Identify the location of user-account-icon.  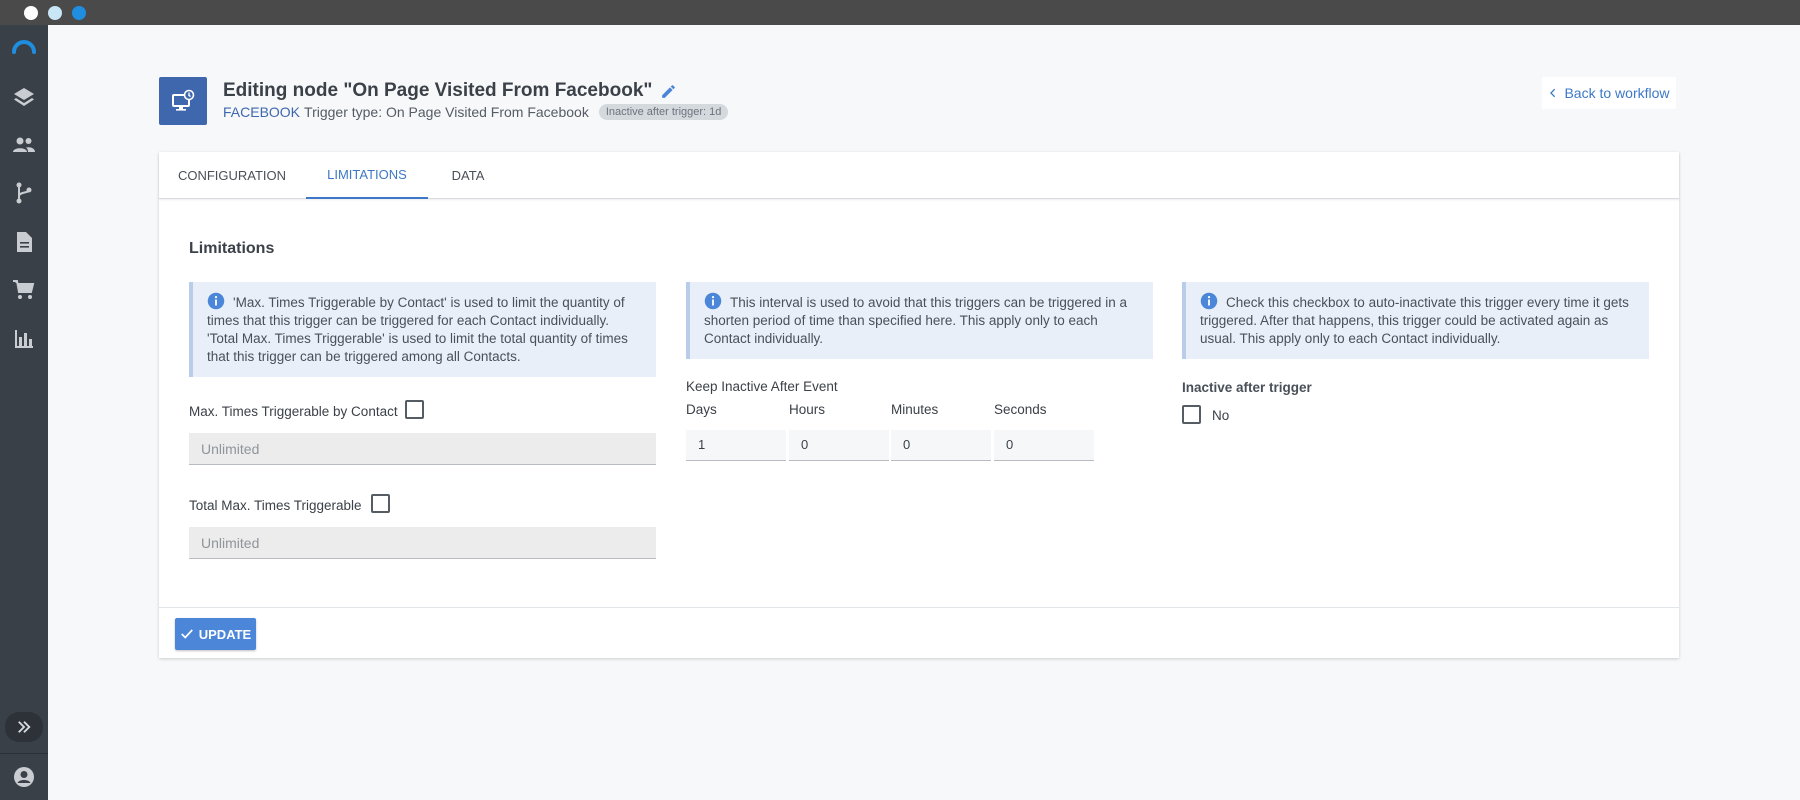
(24, 777).